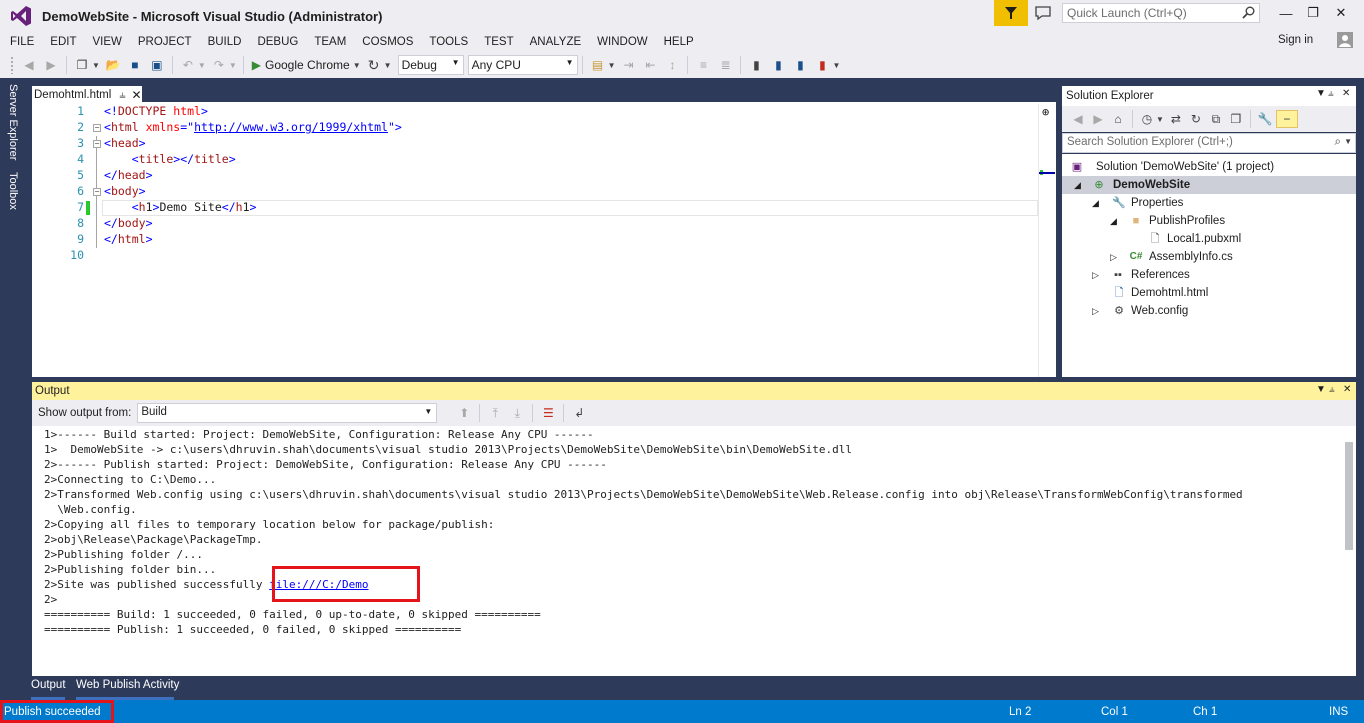 The image size is (1364, 723). What do you see at coordinates (1209, 257) in the screenshot?
I see `tree-item-assemblyinfo: ▷ C# AssemblyInfo.cs` at bounding box center [1209, 257].